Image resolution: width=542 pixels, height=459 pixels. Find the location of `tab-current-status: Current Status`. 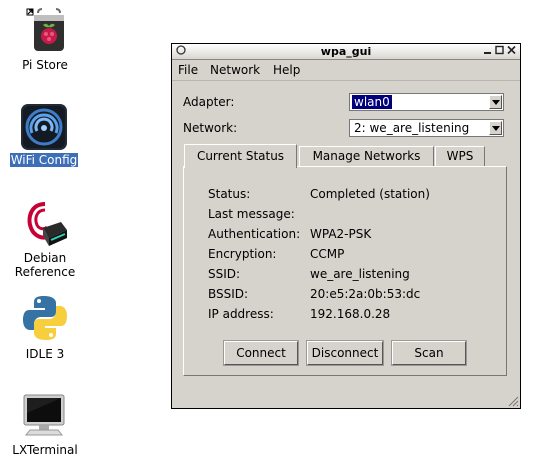

tab-current-status: Current Status is located at coordinates (240, 156).